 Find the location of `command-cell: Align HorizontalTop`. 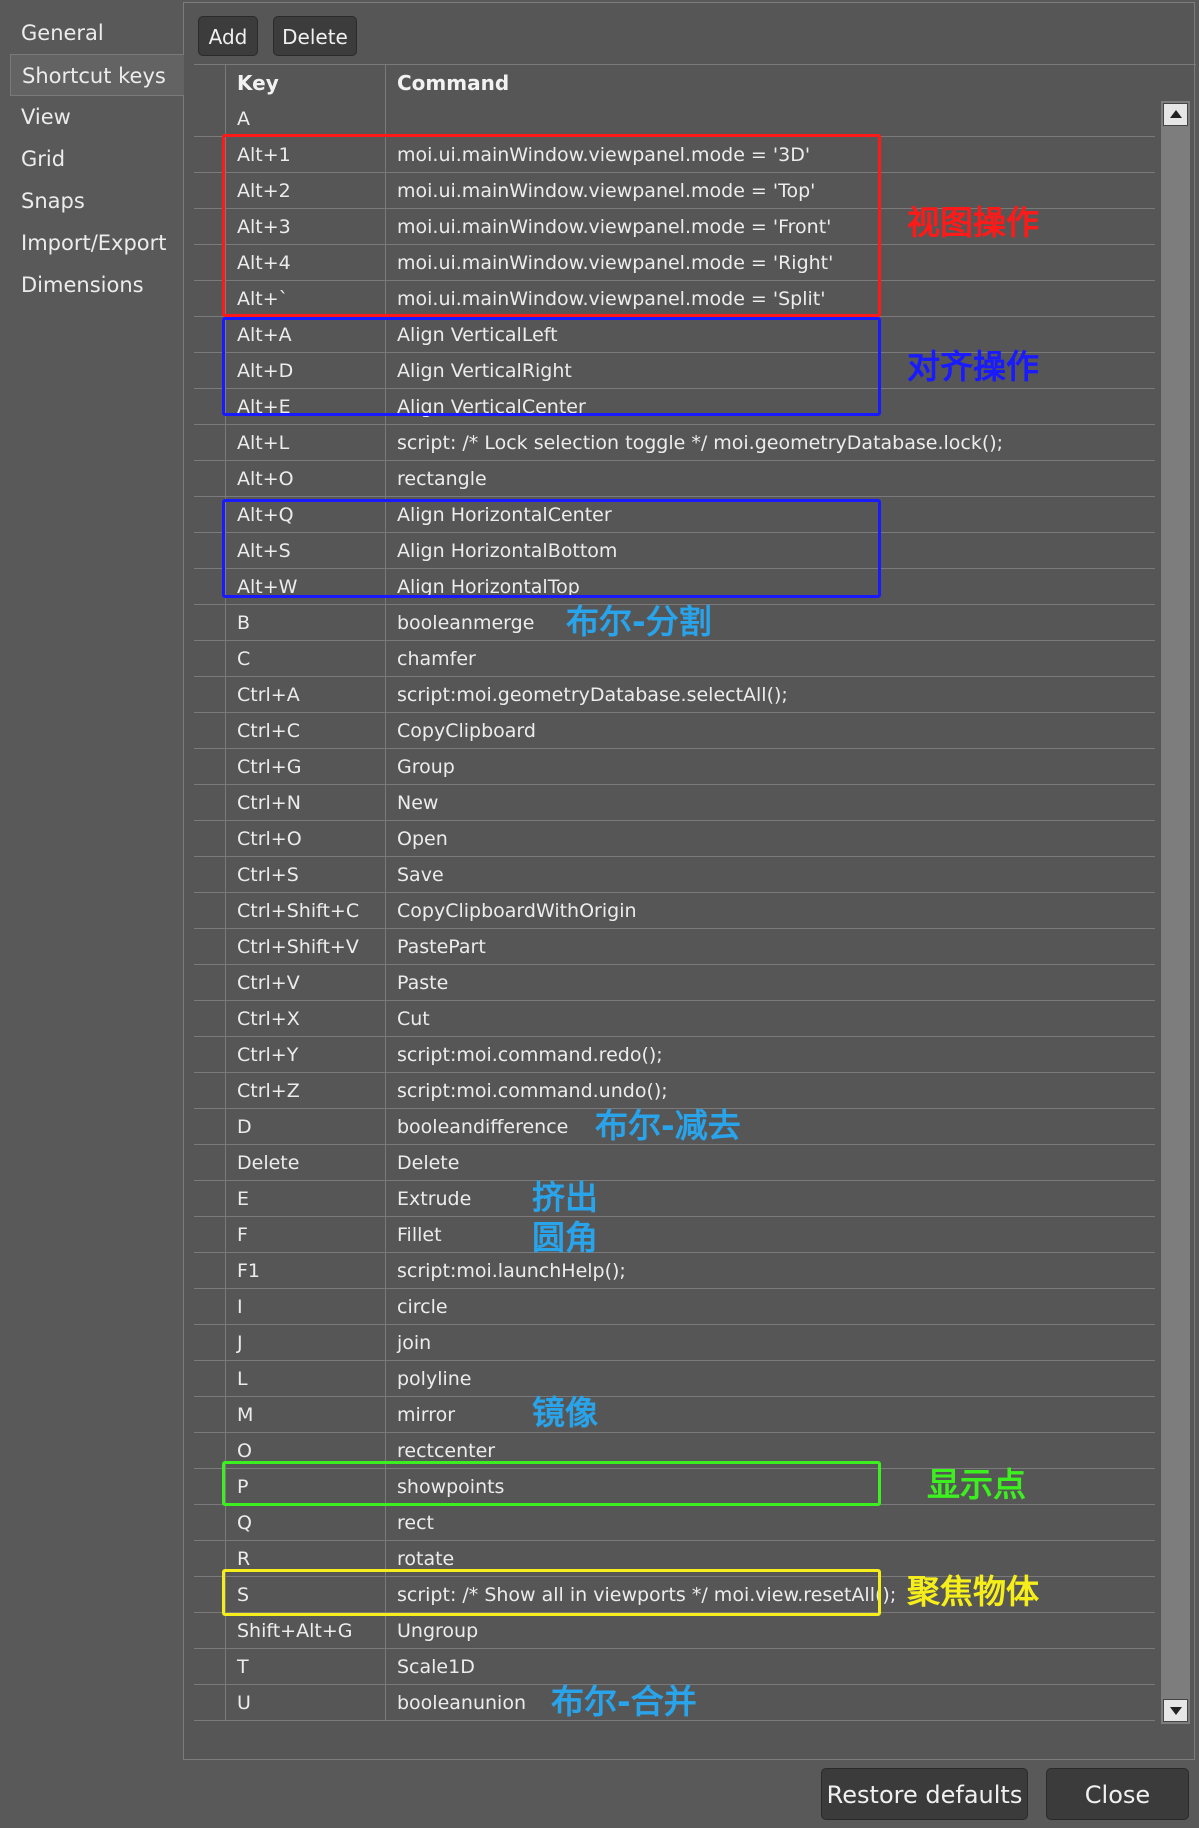

command-cell: Align HorizontalTop is located at coordinates (770, 587).